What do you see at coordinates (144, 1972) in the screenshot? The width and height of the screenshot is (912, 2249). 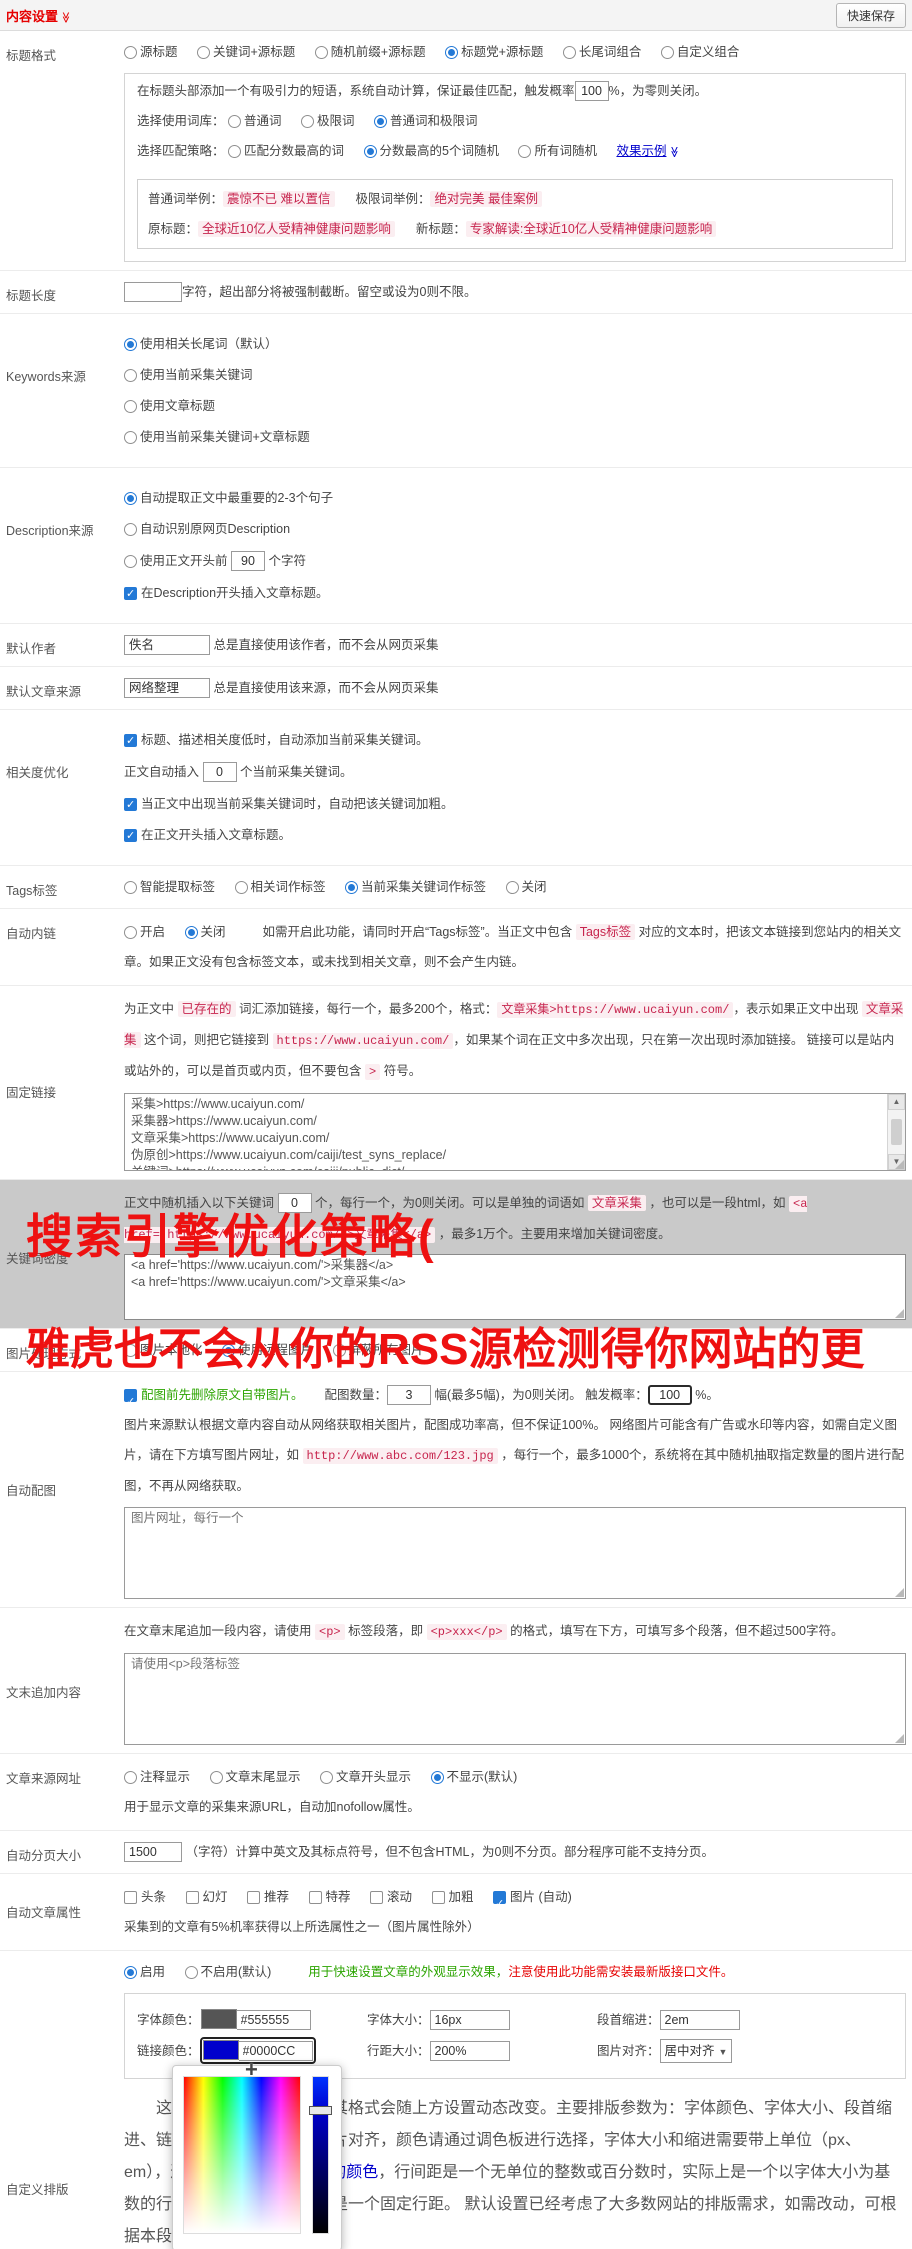 I see `radio-typo-enable: 启用` at bounding box center [144, 1972].